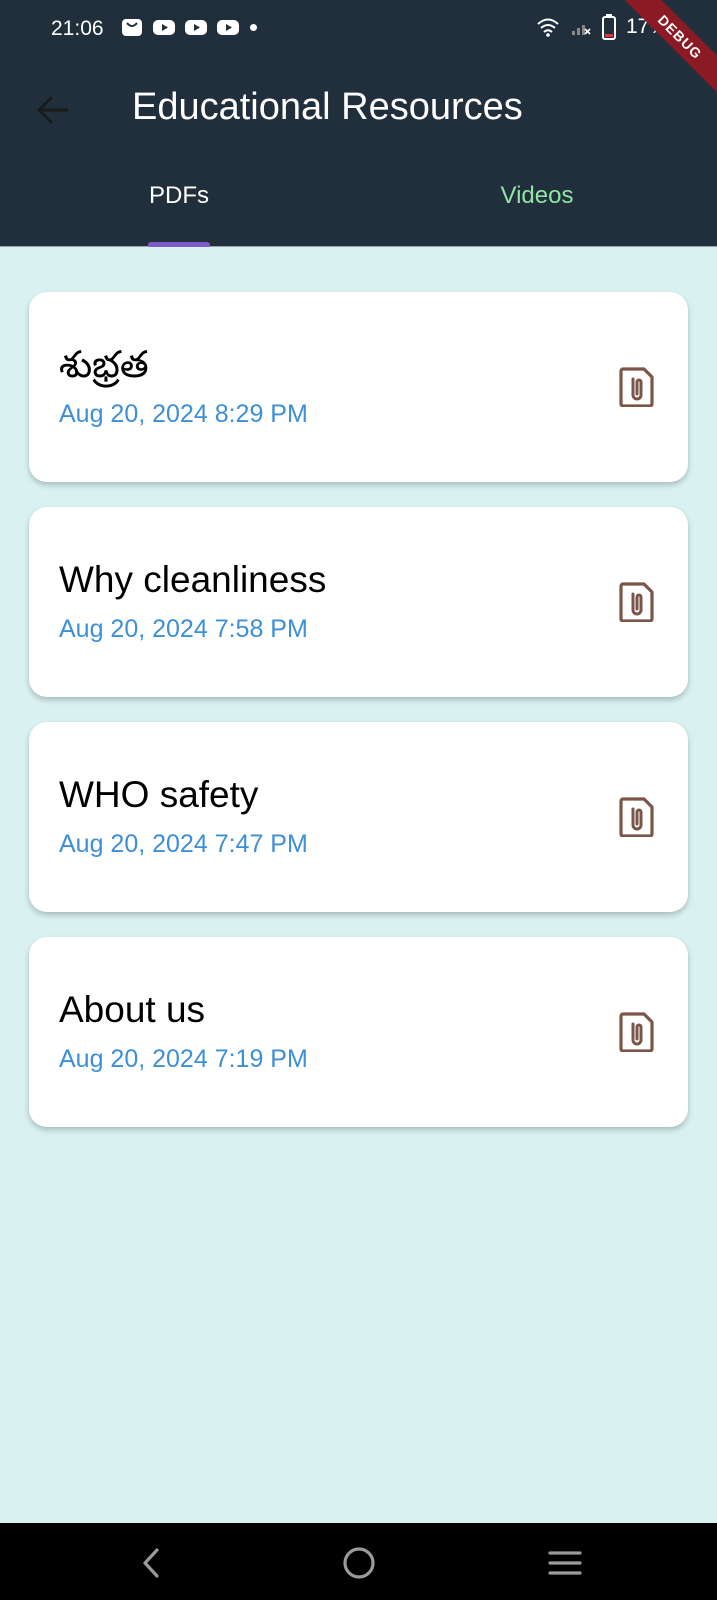  Describe the element at coordinates (358, 1032) in the screenshot. I see `document-card: About us Aug 20, 2024 7:19 PM` at that location.